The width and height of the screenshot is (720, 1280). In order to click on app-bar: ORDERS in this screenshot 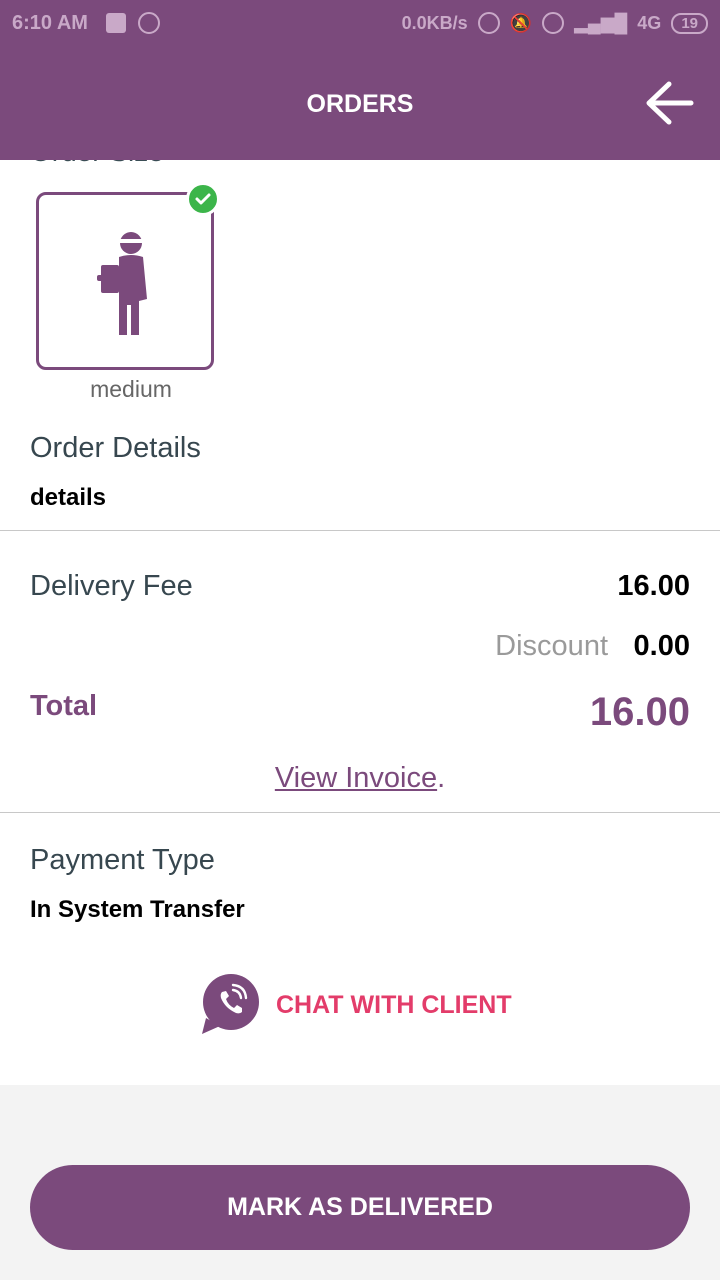, I will do `click(360, 104)`.